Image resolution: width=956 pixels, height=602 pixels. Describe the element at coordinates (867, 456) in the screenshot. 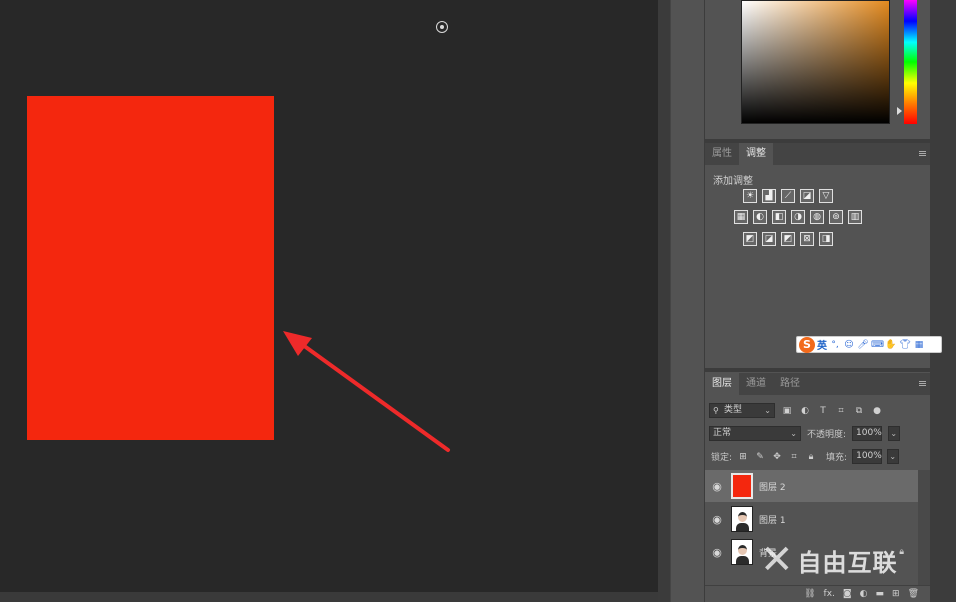

I see `fill-input: 100%` at that location.